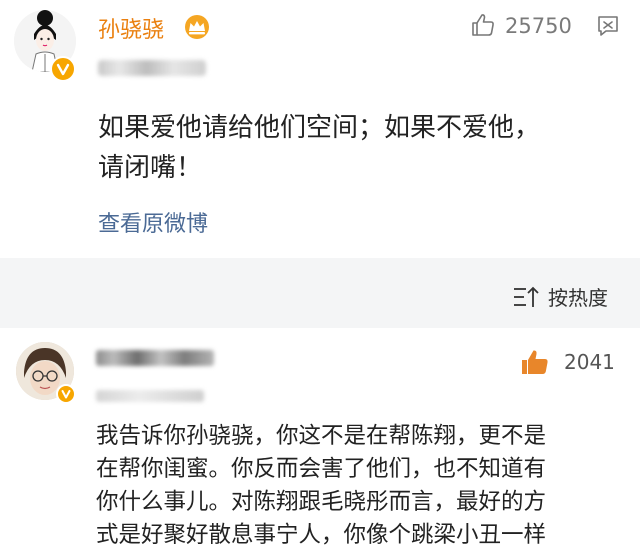  Describe the element at coordinates (131, 28) in the screenshot. I see `author-name: 孙骁骁` at that location.